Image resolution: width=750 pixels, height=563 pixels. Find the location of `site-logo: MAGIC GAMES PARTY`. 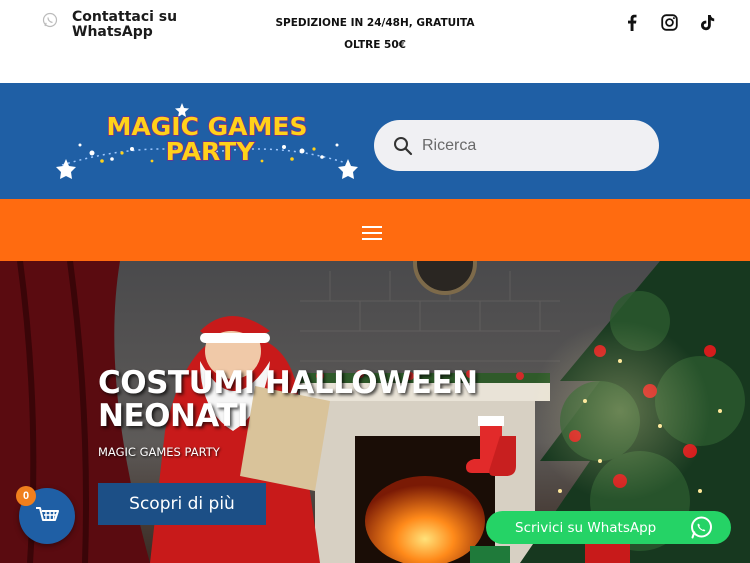

site-logo: MAGIC GAMES PARTY is located at coordinates (207, 140).